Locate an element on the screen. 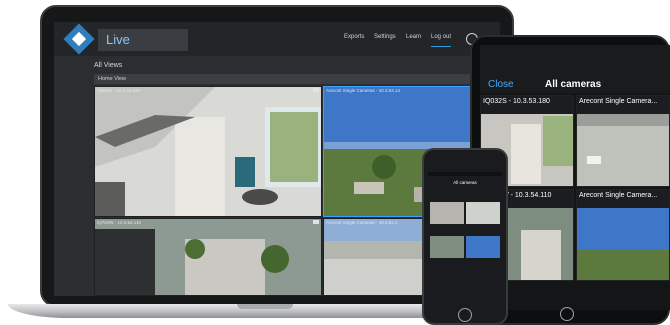 The width and height of the screenshot is (670, 325). nav-active-indicator is located at coordinates (441, 46).